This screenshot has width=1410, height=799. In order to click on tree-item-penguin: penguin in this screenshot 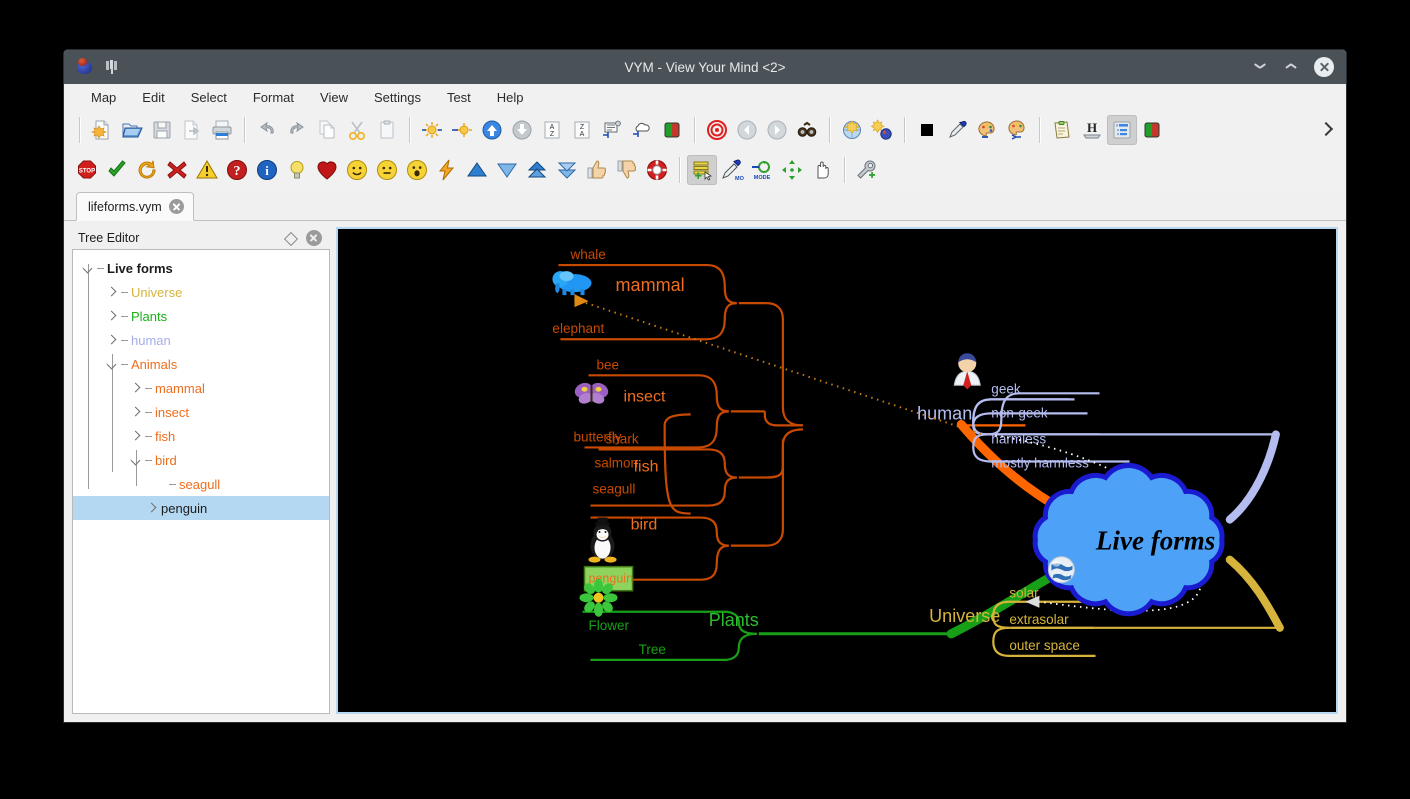, I will do `click(201, 508)`.